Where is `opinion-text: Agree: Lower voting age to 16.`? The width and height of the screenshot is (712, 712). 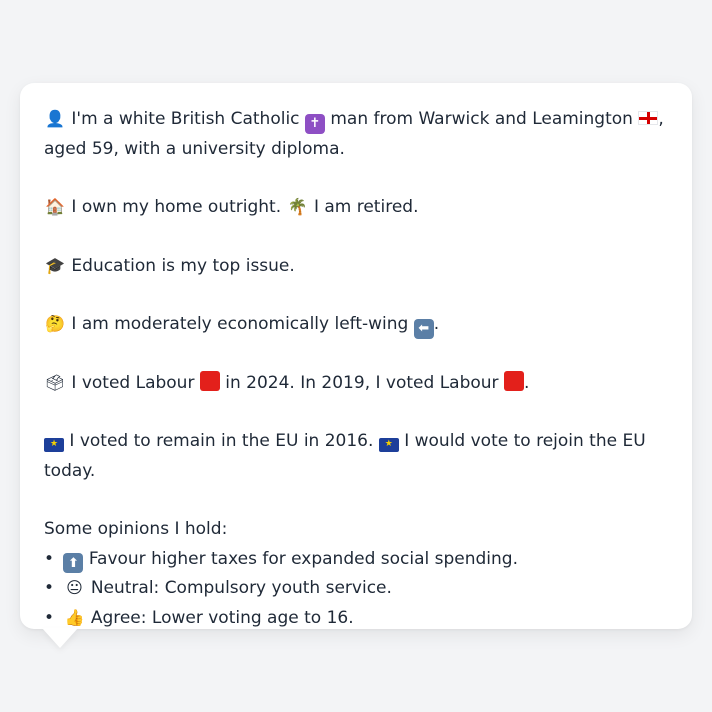 opinion-text: Agree: Lower voting age to 16. is located at coordinates (222, 617).